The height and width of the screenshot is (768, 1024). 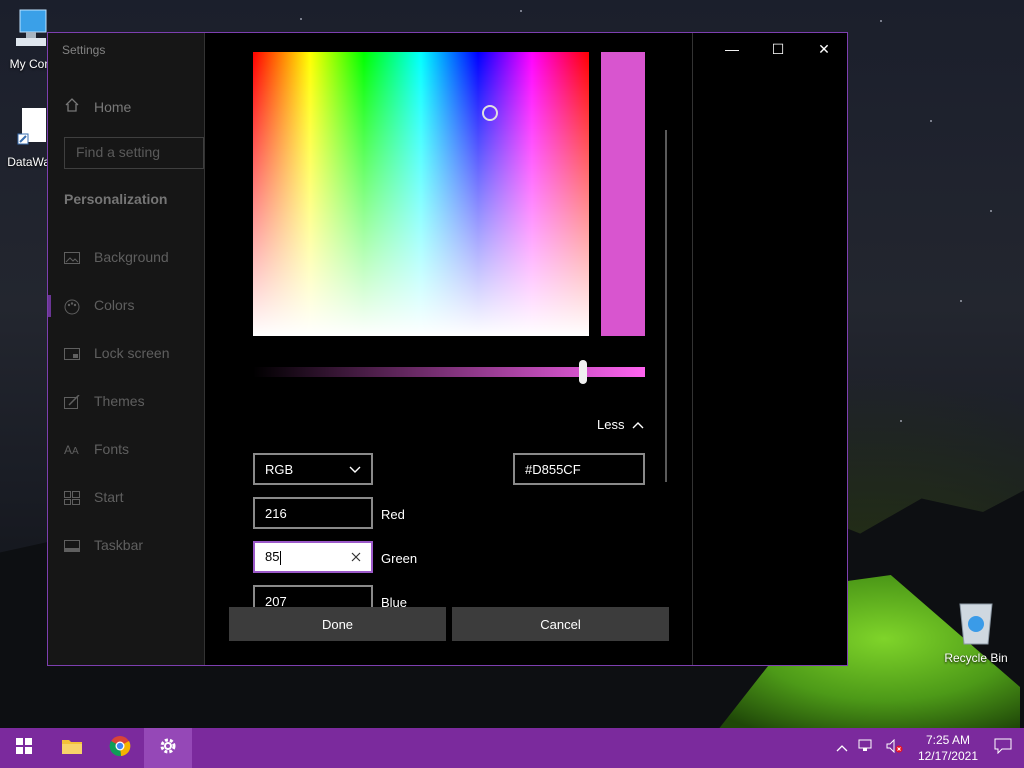 I want to click on recycle-bin-icon, so click(x=976, y=625).